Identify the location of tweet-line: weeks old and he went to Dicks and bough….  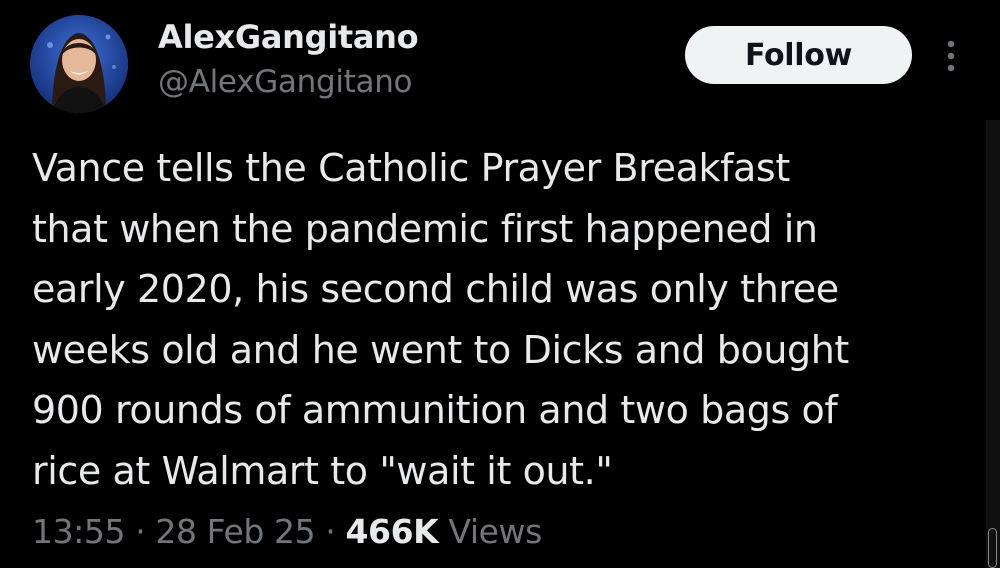
(440, 349).